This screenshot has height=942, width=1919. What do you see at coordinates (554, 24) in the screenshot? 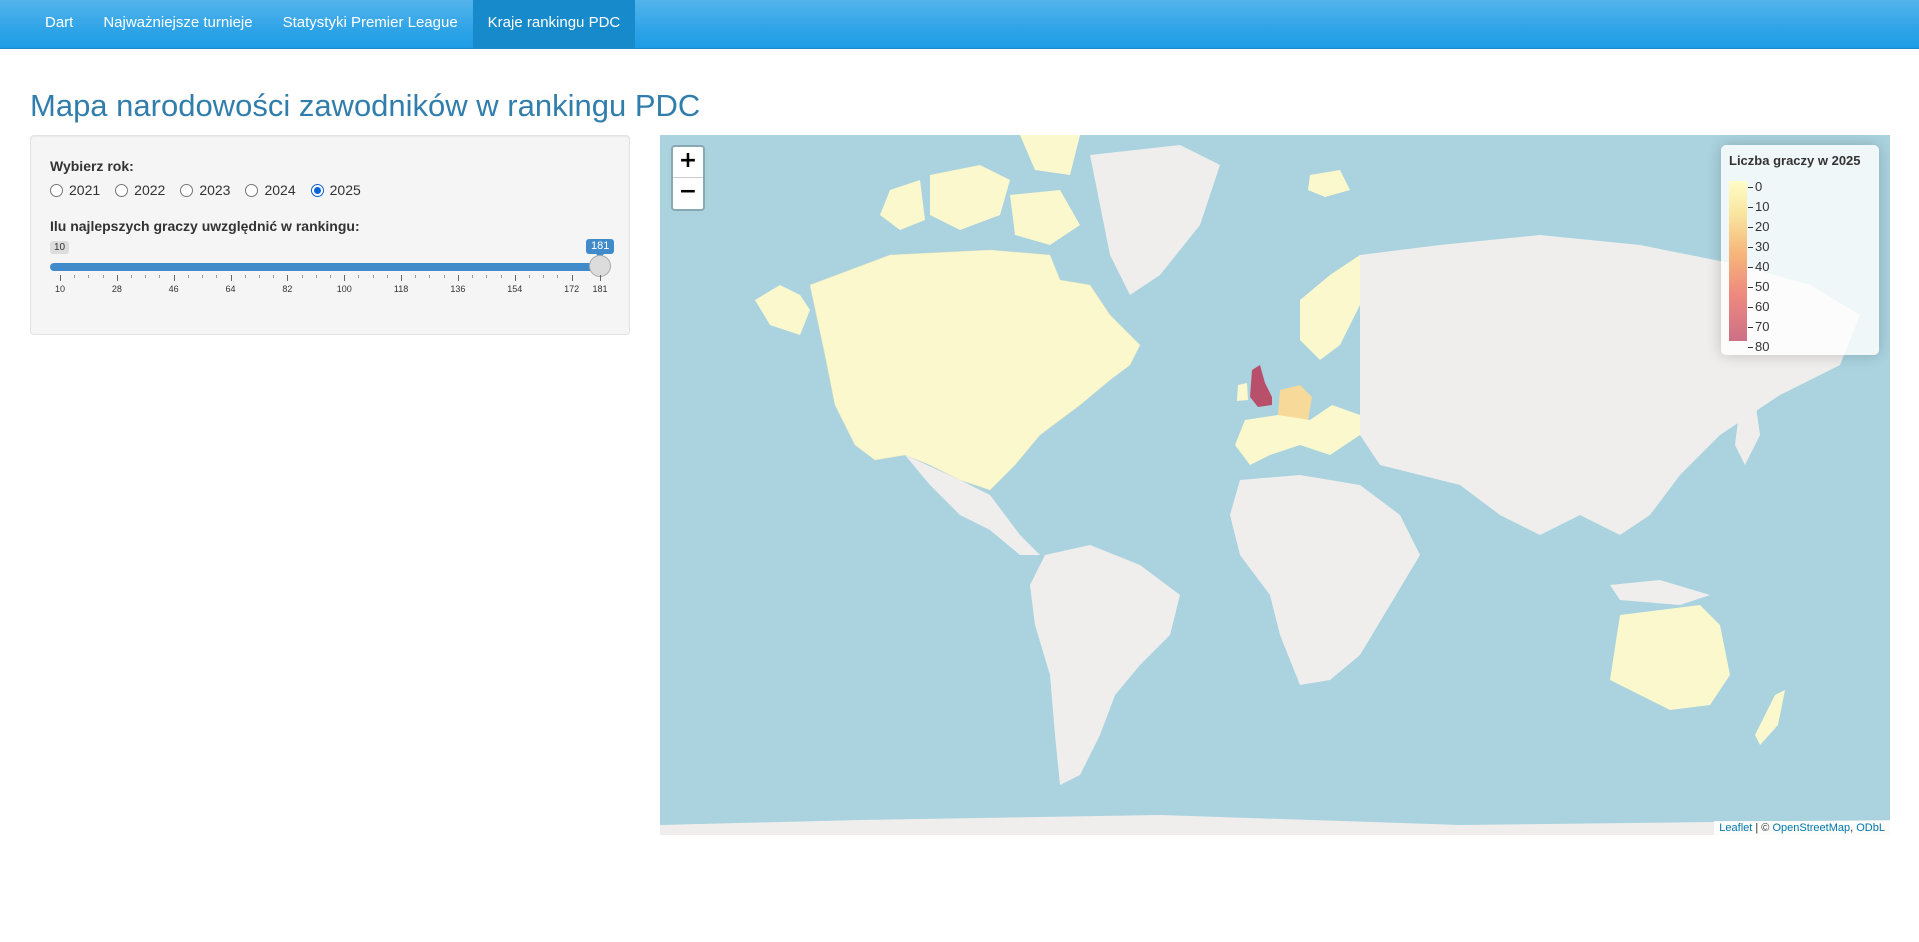
I see `tab-pdc-countries: Kraje rankingu PDC` at bounding box center [554, 24].